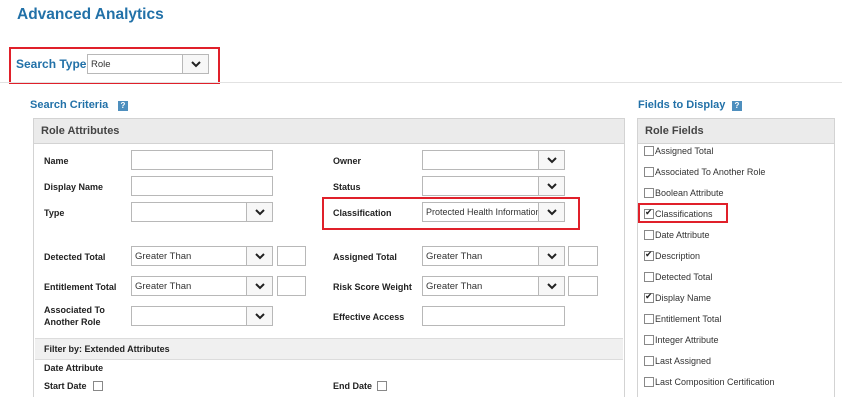 The image size is (842, 397). What do you see at coordinates (583, 286) in the screenshot?
I see `risk-score-weight-input` at bounding box center [583, 286].